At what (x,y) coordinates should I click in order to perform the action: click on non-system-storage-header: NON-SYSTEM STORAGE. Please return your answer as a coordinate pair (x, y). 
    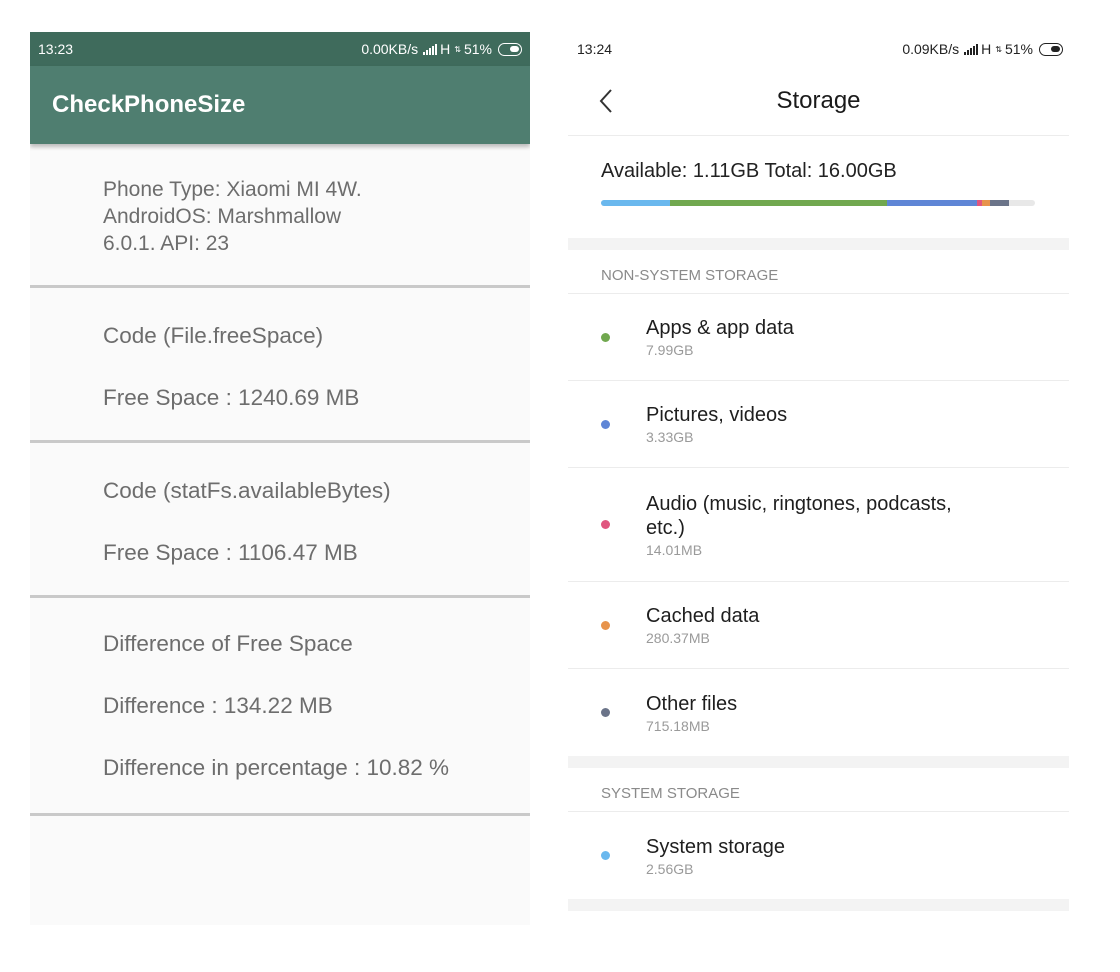
    Looking at the image, I should click on (818, 272).